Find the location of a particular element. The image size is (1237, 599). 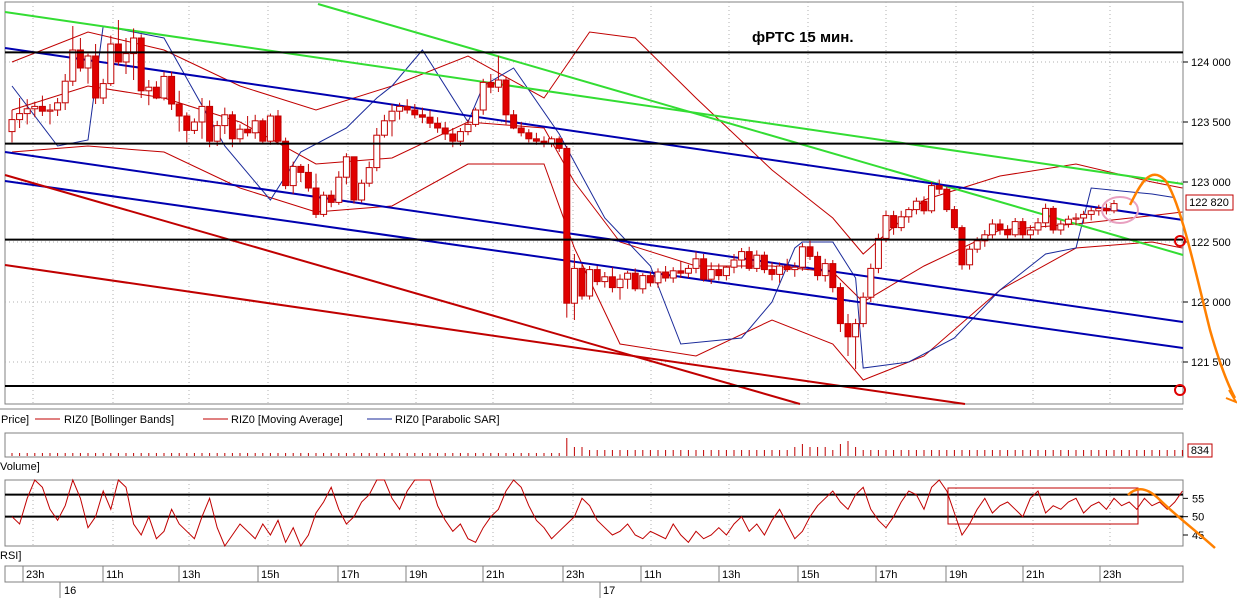

day-label-16: 16 is located at coordinates (70, 591).